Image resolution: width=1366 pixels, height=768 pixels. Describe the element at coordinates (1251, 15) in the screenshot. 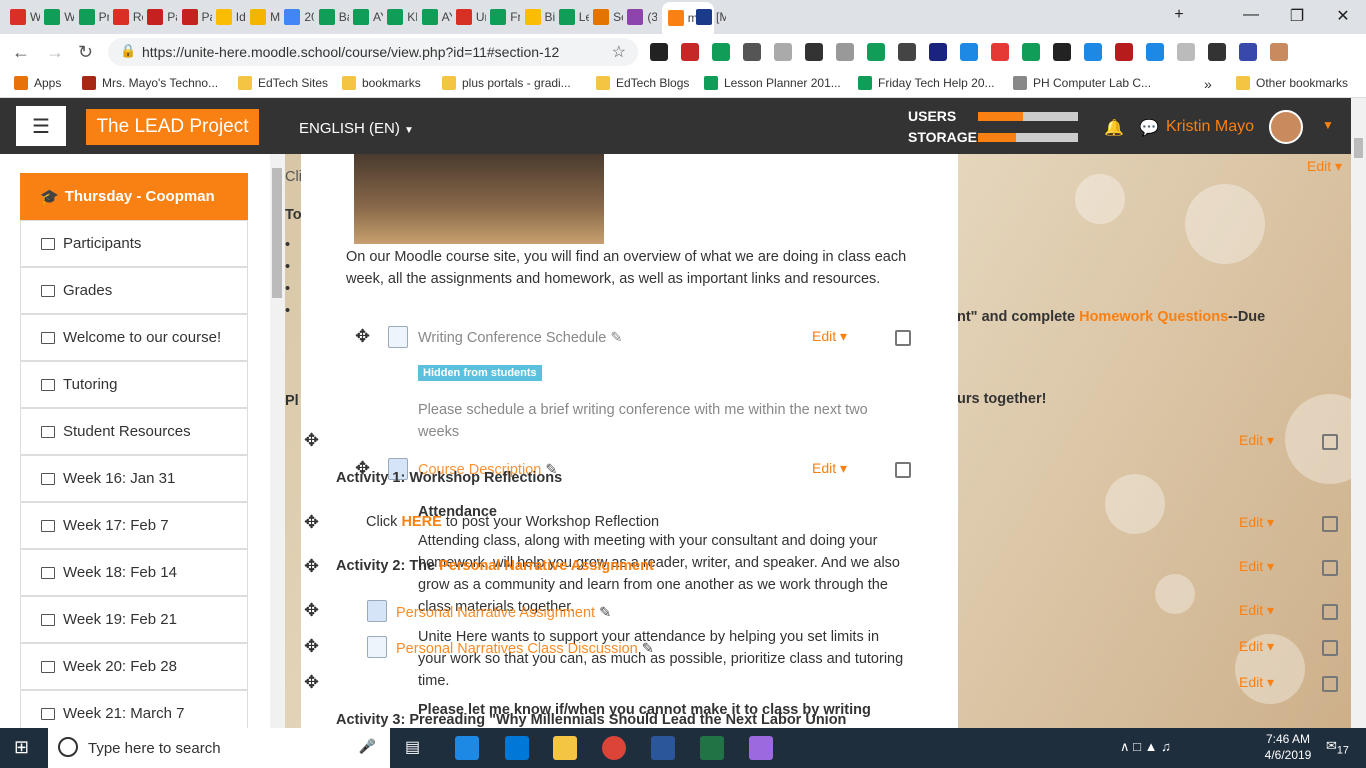

I see `minimize-button: —` at that location.